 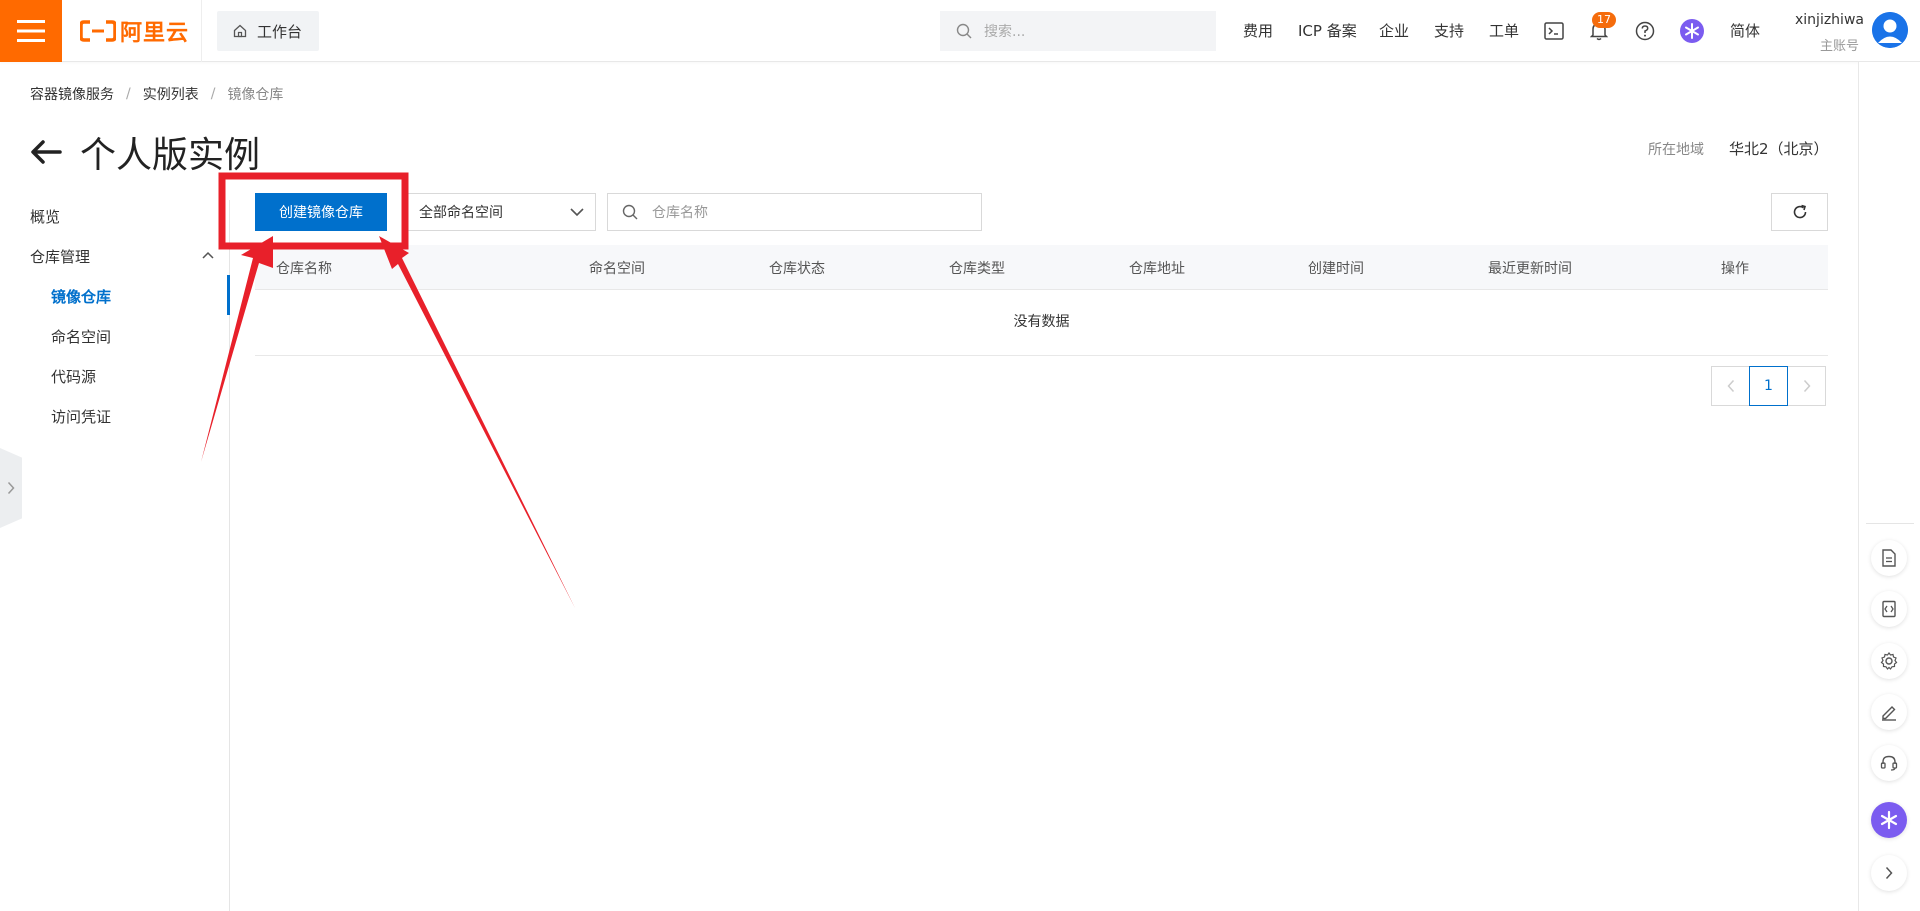 What do you see at coordinates (155, 33) in the screenshot?
I see `logo-text: 阿里云` at bounding box center [155, 33].